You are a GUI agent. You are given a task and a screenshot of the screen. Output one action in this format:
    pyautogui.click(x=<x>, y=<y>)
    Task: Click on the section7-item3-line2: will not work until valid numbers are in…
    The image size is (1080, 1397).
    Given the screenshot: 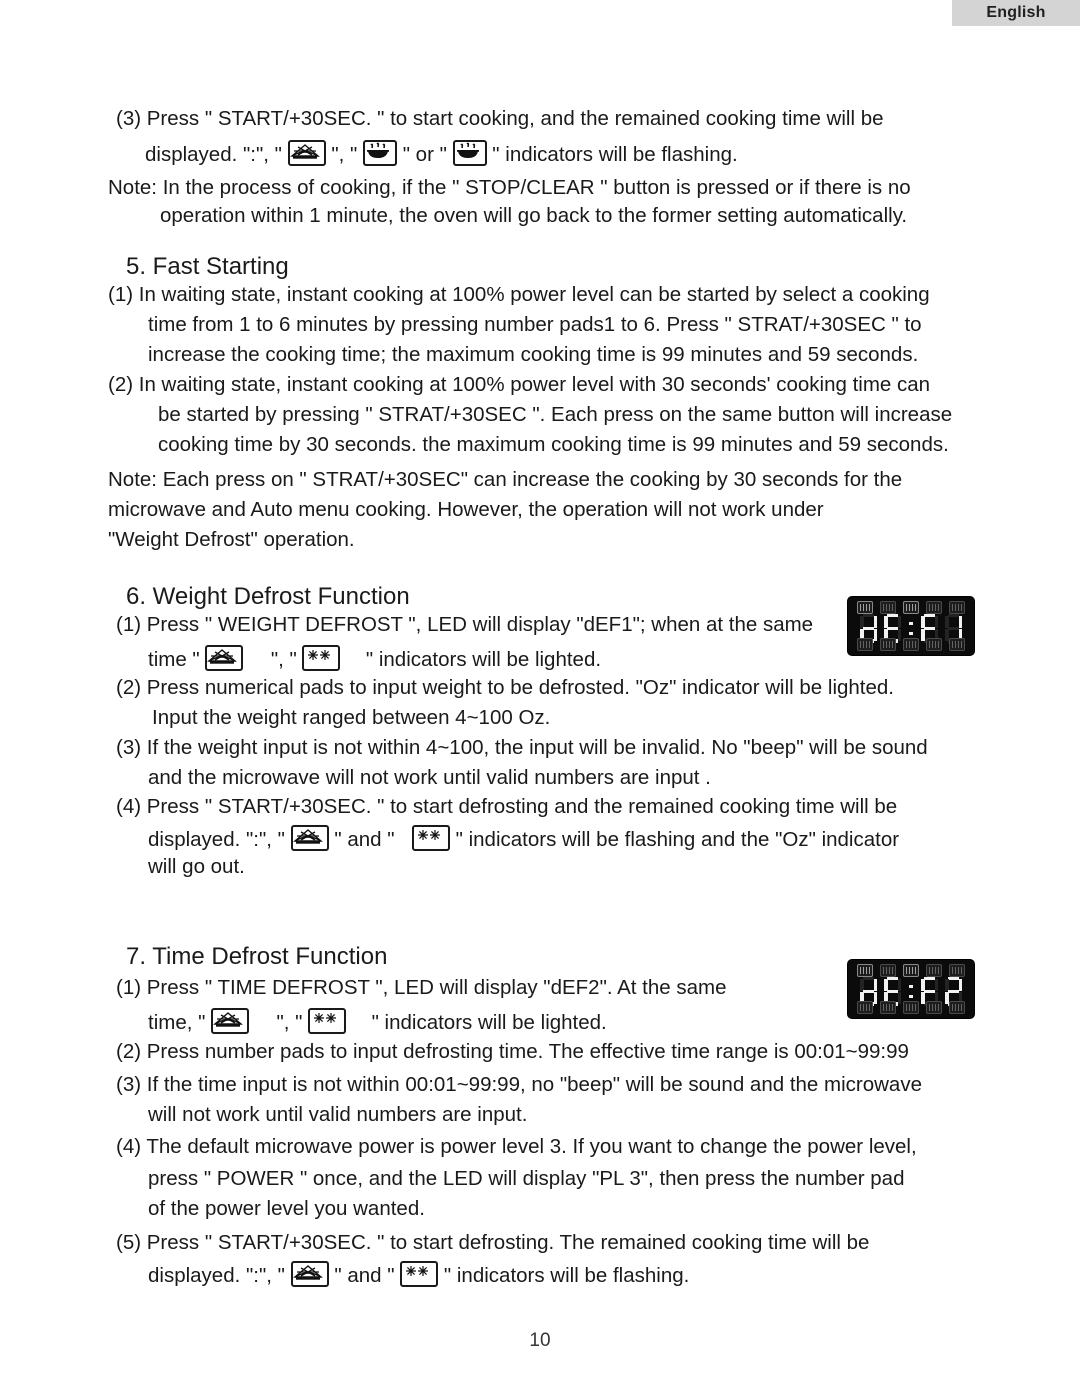 What is the action you would take?
    pyautogui.click(x=338, y=1114)
    